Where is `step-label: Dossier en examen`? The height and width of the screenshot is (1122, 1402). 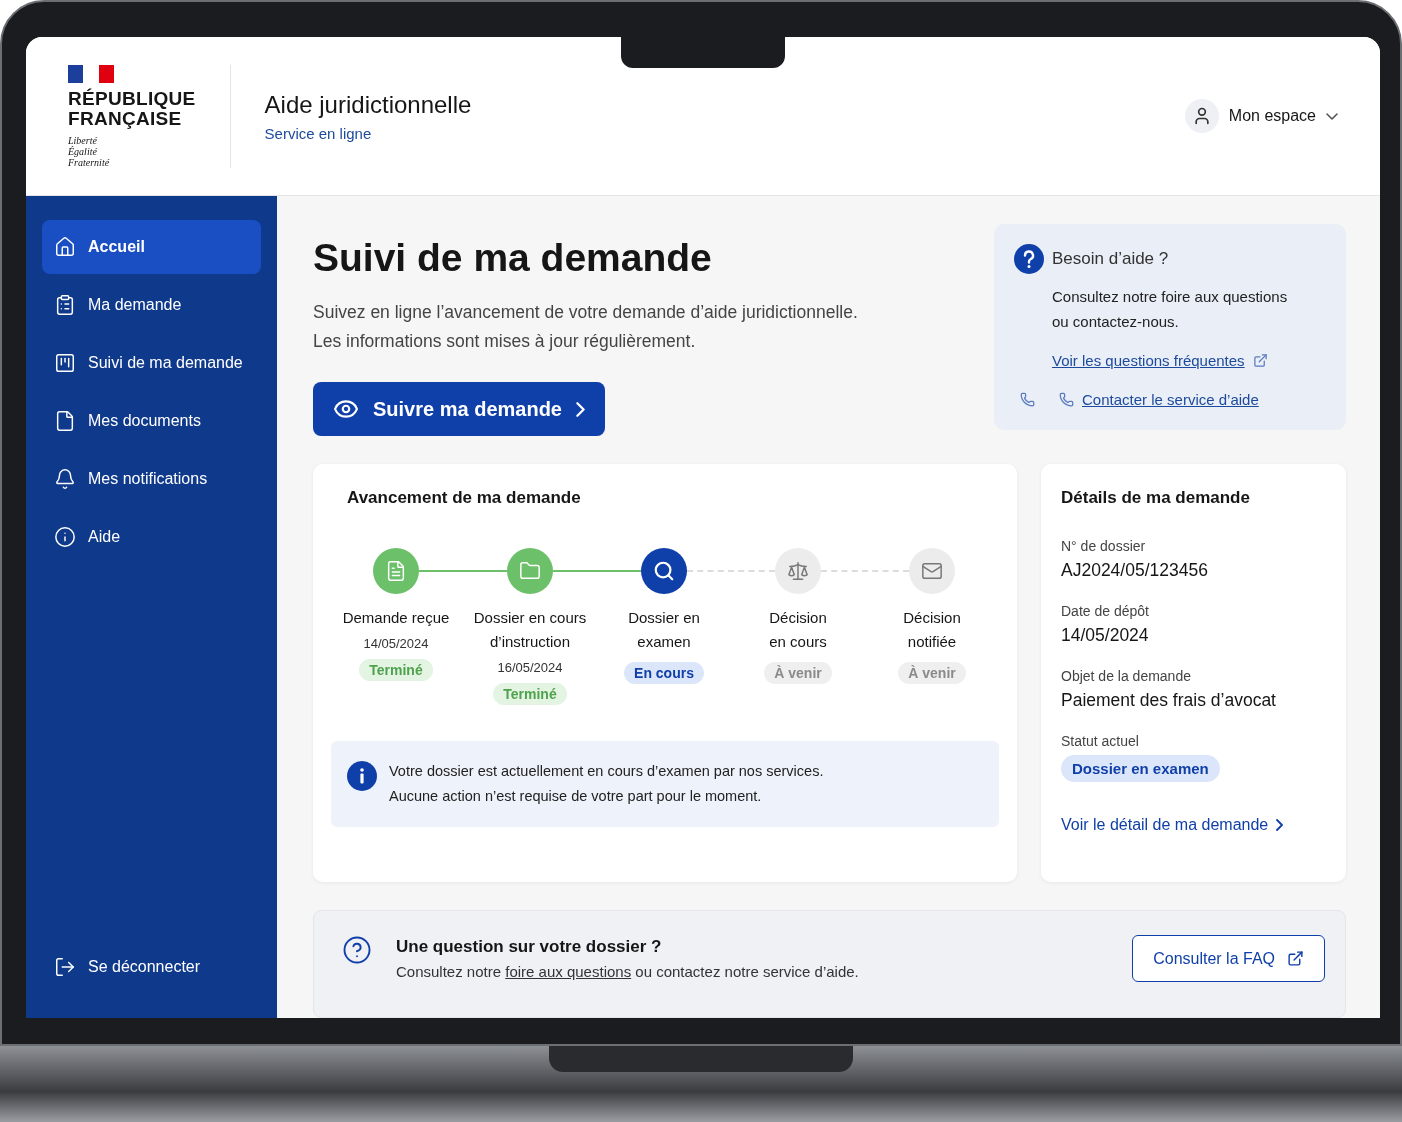 step-label: Dossier en examen is located at coordinates (664, 630).